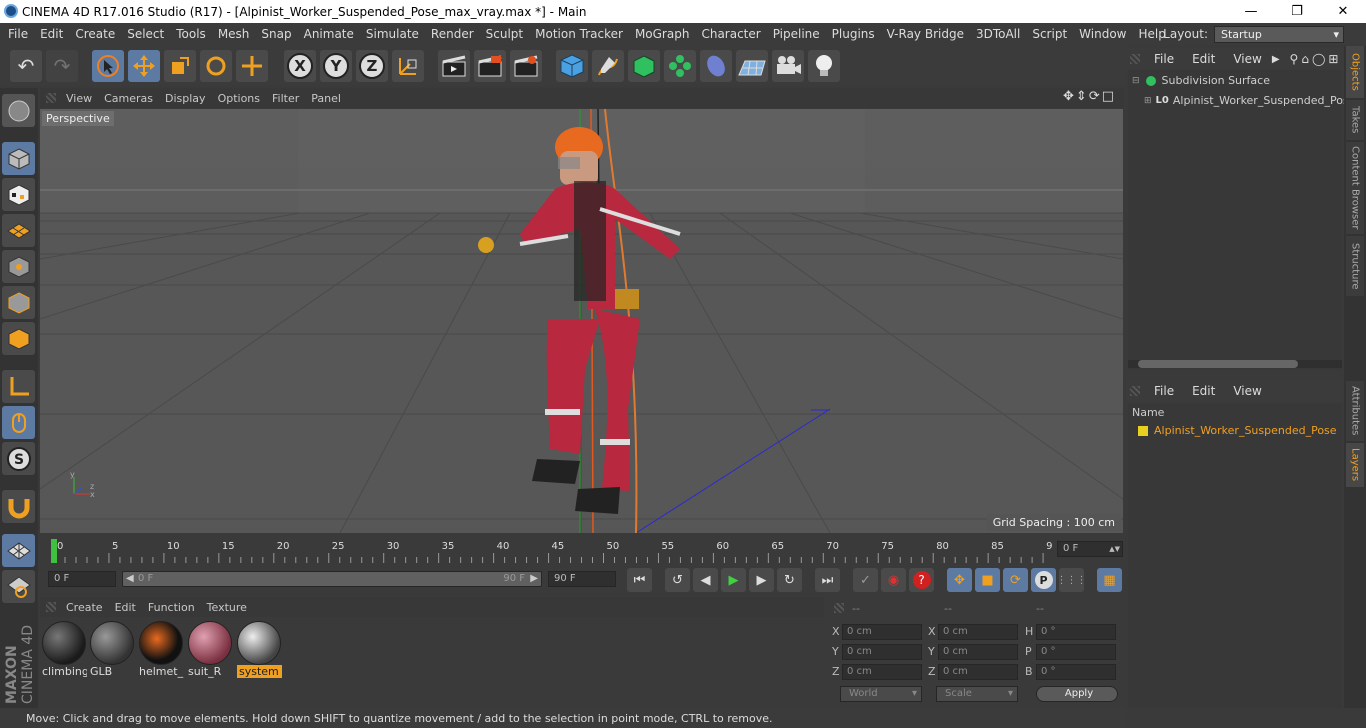  What do you see at coordinates (18, 302) in the screenshot?
I see `edges-mode-button` at bounding box center [18, 302].